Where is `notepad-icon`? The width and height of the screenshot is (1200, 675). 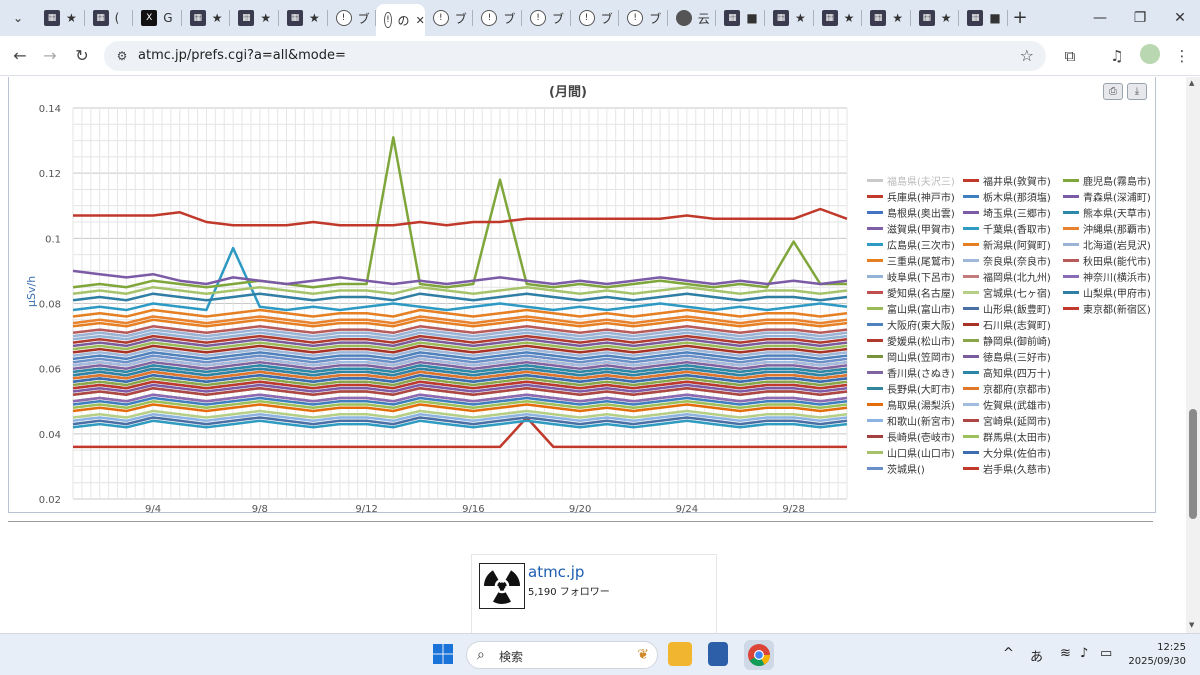
notepad-icon is located at coordinates (718, 654).